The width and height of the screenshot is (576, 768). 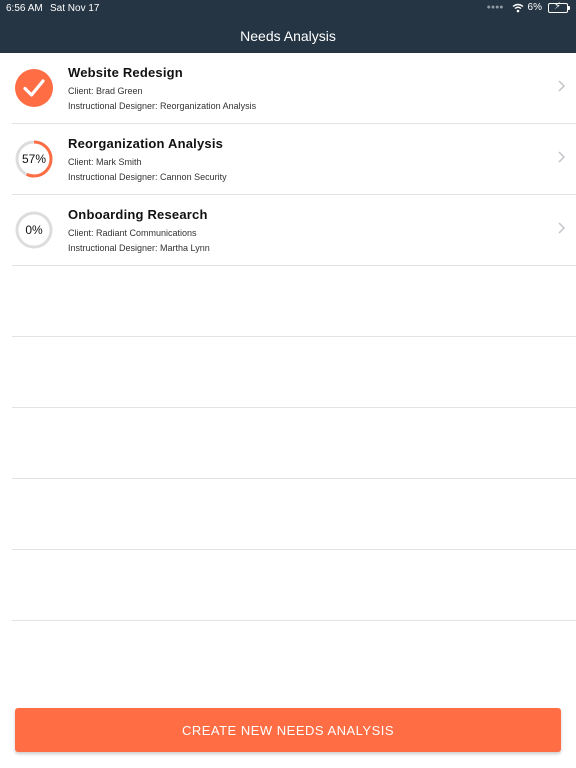 What do you see at coordinates (517, 7) in the screenshot?
I see `wifi-icon` at bounding box center [517, 7].